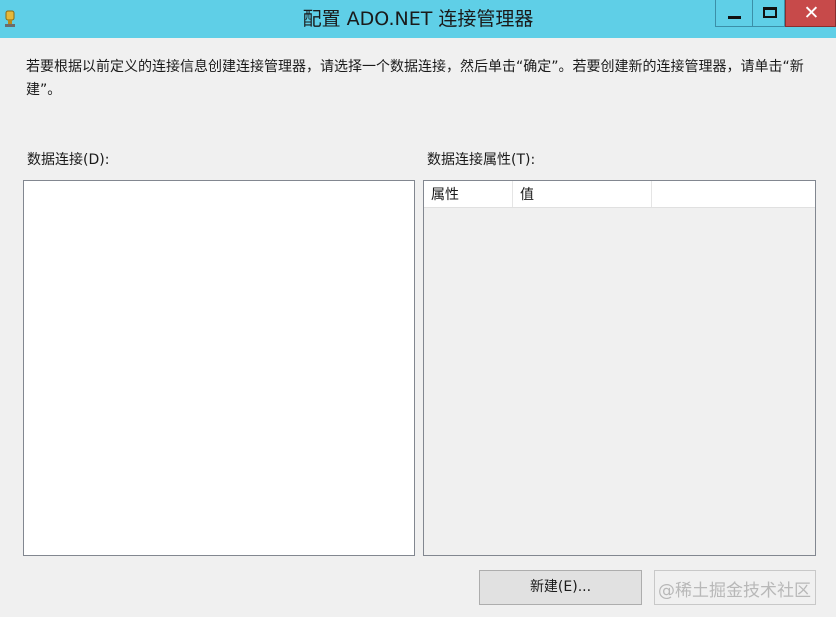 This screenshot has width=836, height=617. I want to click on title-bar: 配置 ADO.NET 连接管理器 ✕, so click(418, 19).